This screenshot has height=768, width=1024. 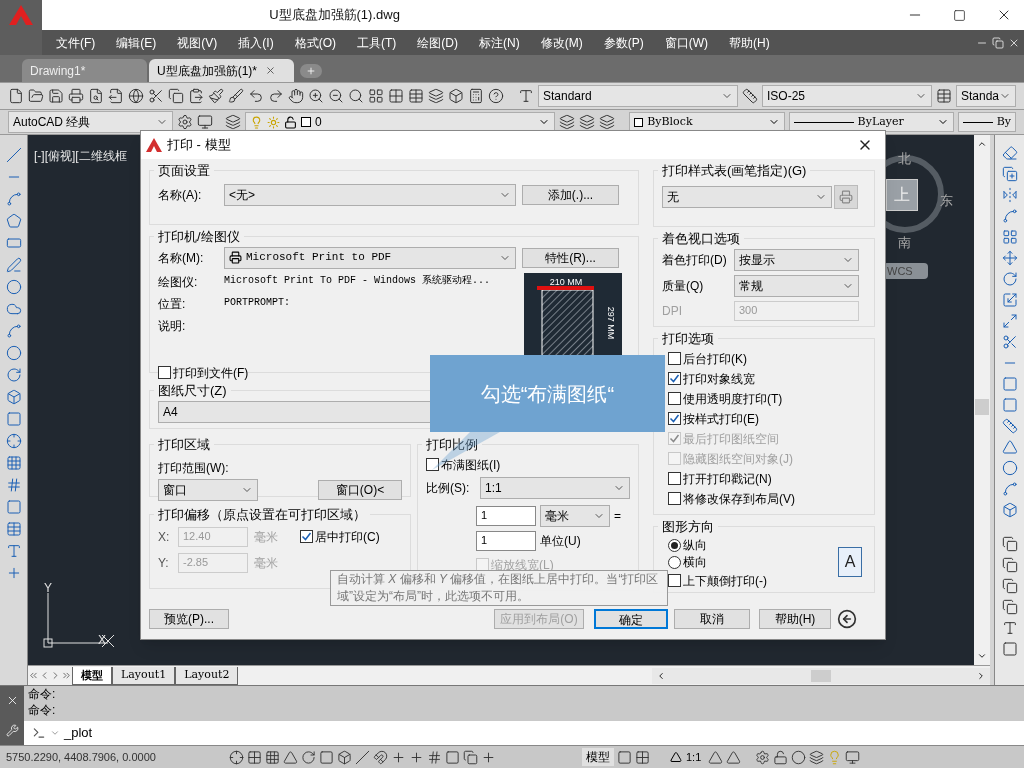 What do you see at coordinates (998, 42) in the screenshot?
I see `restore-icon` at bounding box center [998, 42].